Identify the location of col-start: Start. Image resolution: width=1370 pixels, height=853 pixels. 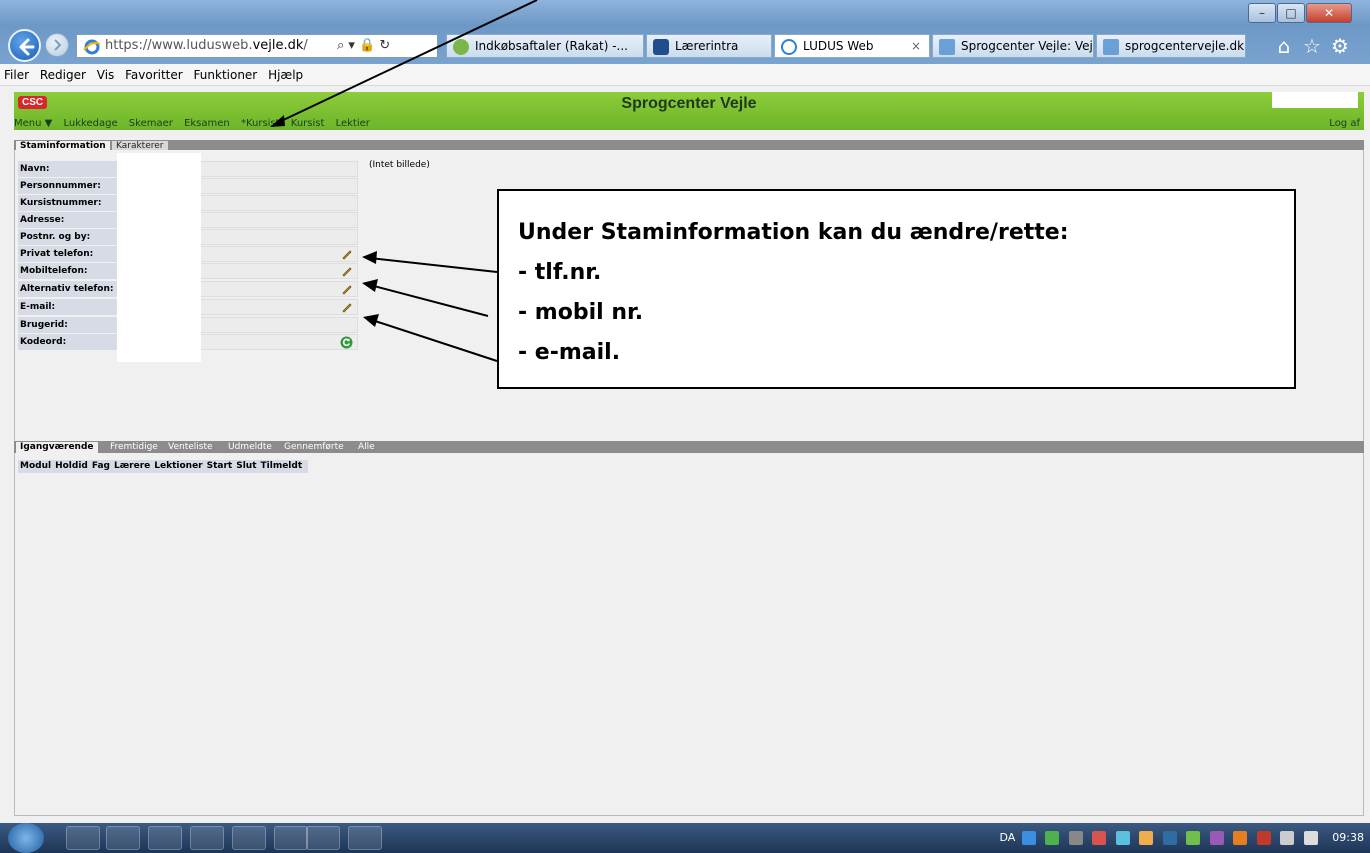
(219, 466).